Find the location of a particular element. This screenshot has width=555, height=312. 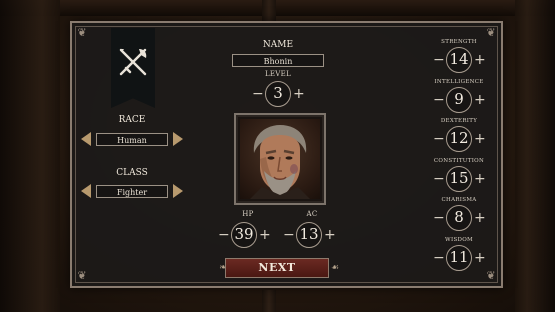

background-wall-left is located at coordinates (30, 156).